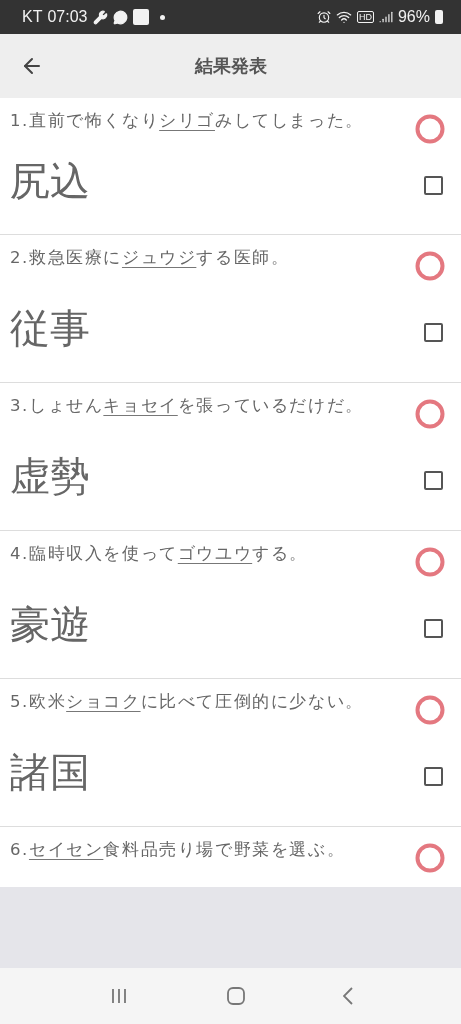 The image size is (461, 1024). I want to click on back-nav-button, so click(347, 996).